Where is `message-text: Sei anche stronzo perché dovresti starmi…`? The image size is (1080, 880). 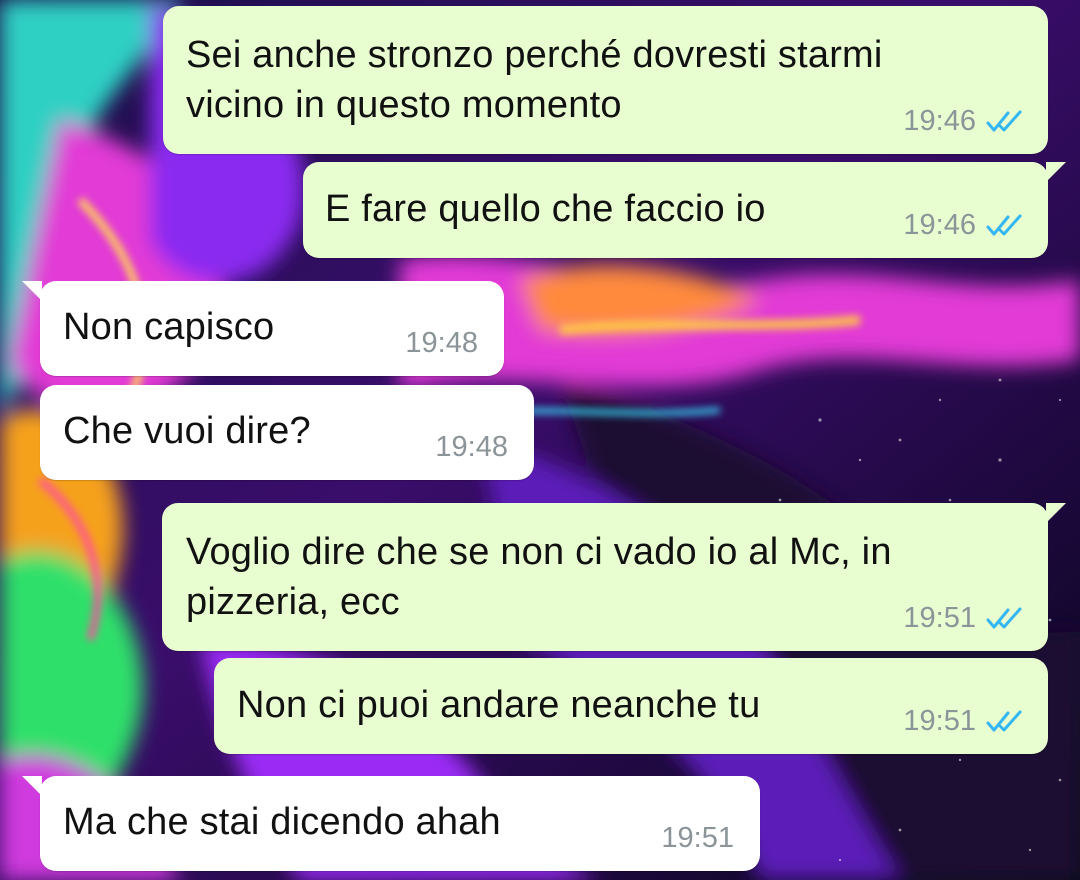
message-text: Sei anche stronzo perché dovresti starmi… is located at coordinates (534, 80).